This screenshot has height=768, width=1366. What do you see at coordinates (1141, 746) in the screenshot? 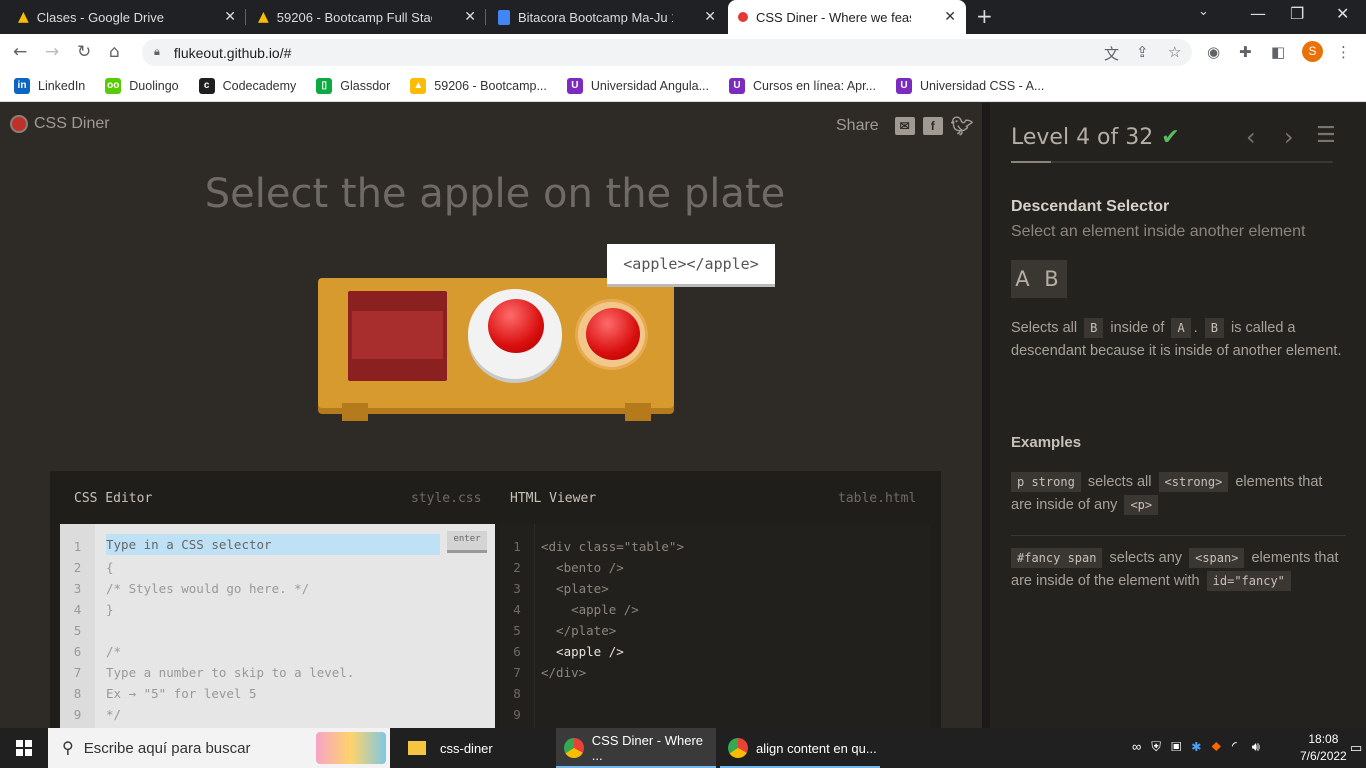
I see `network-share-icon: ∞` at bounding box center [1141, 746].